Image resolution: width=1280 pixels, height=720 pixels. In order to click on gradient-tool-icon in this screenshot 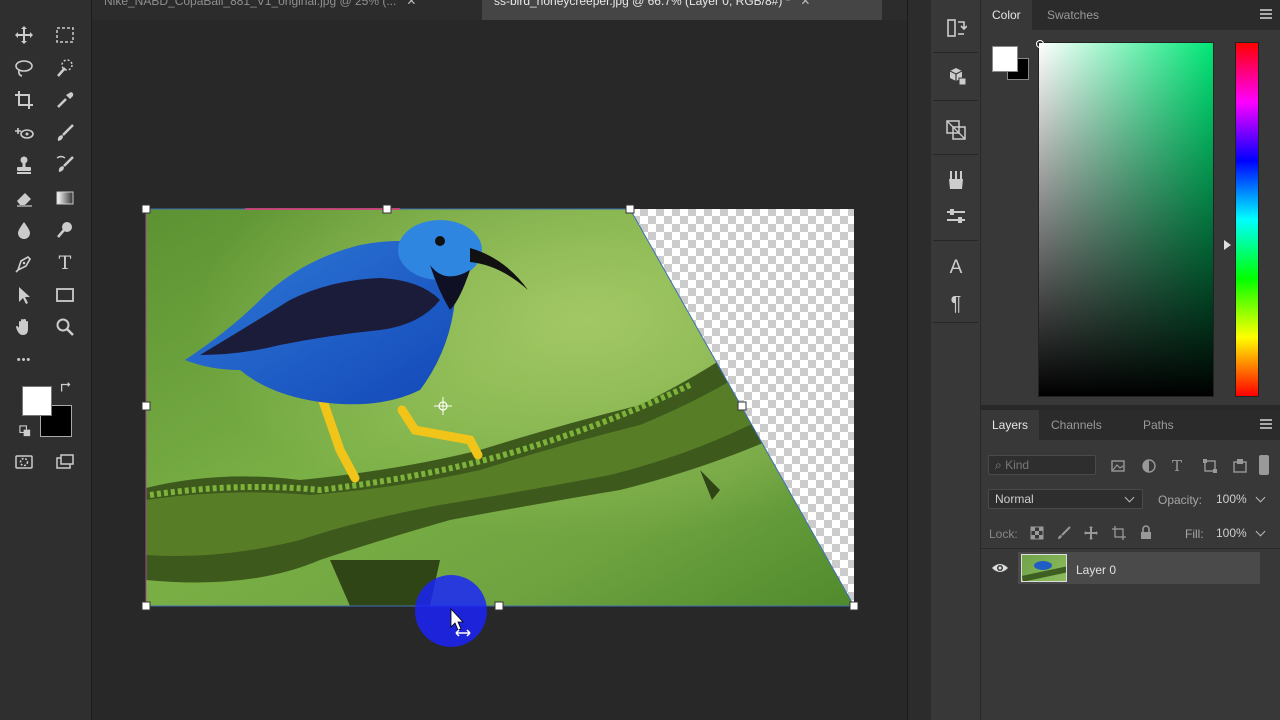, I will do `click(65, 198)`.